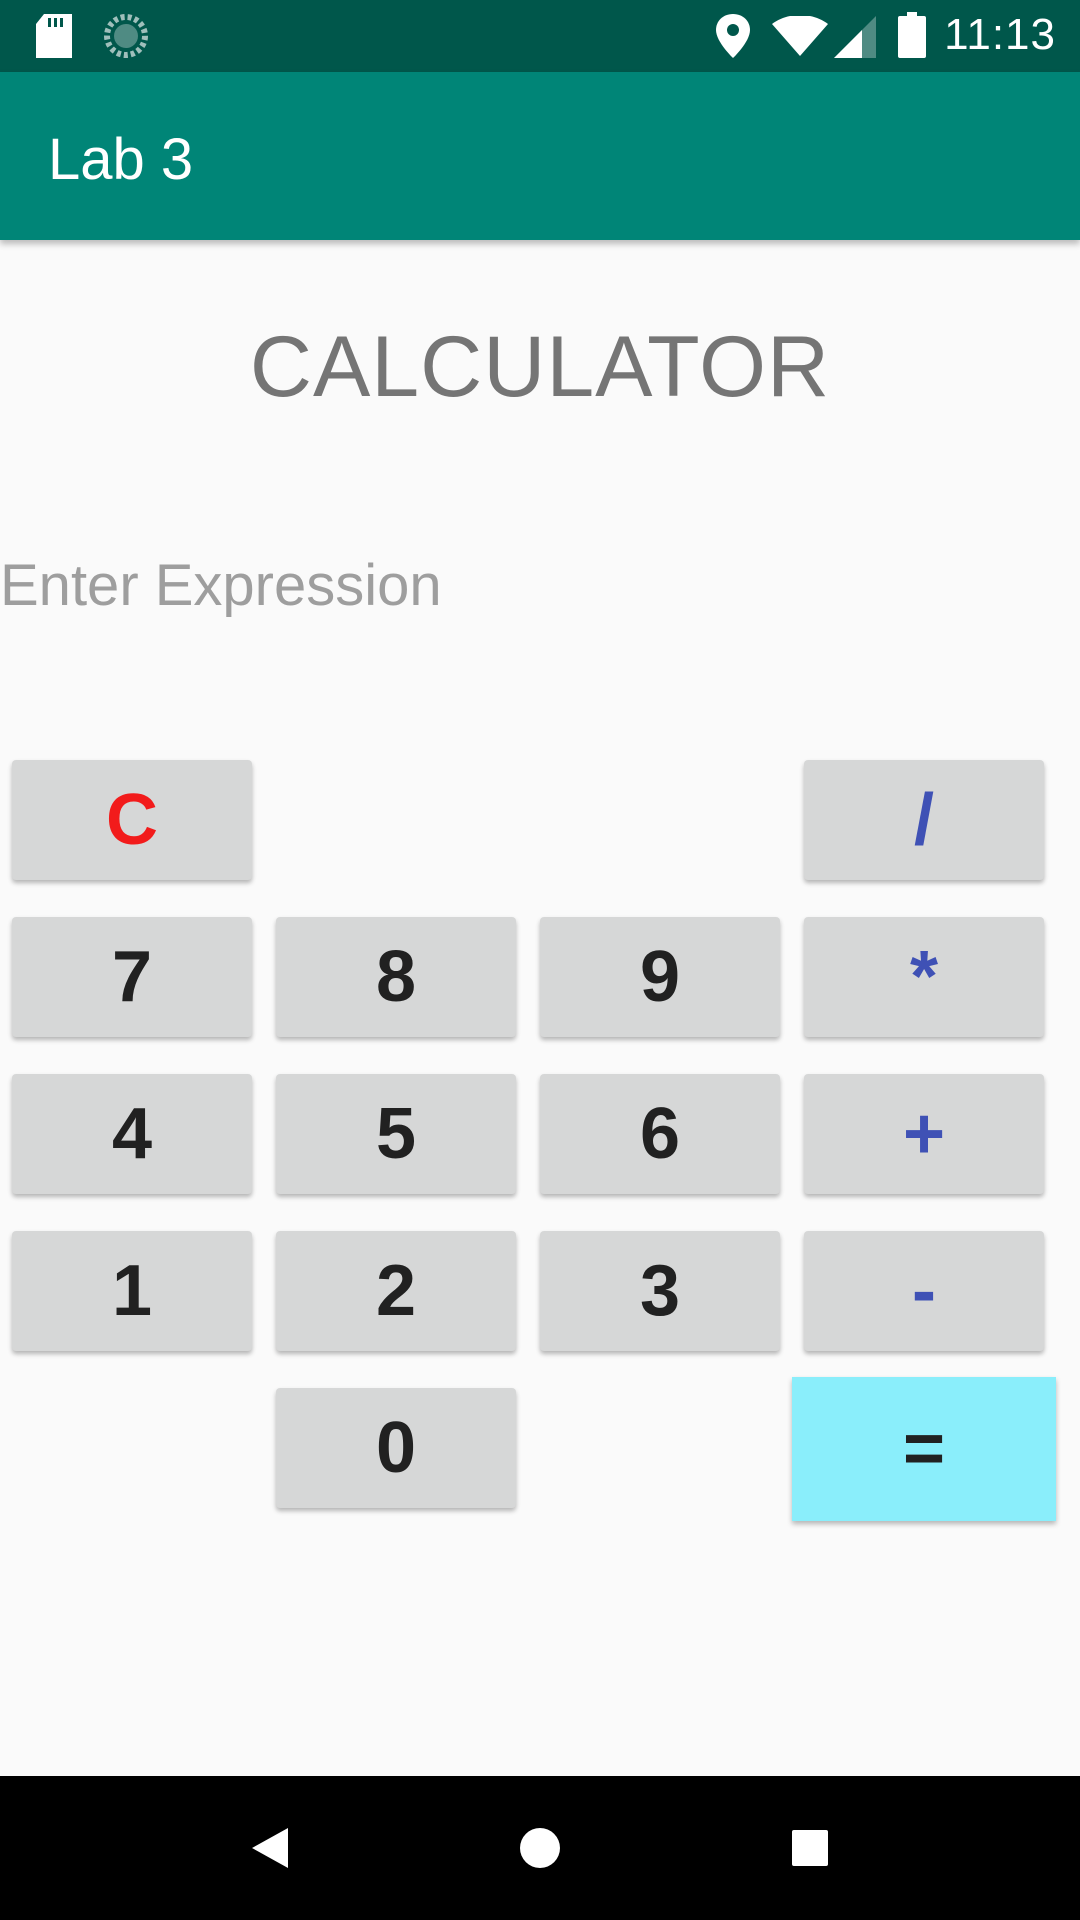 The image size is (1080, 1920). I want to click on divide-button: /, so click(924, 820).